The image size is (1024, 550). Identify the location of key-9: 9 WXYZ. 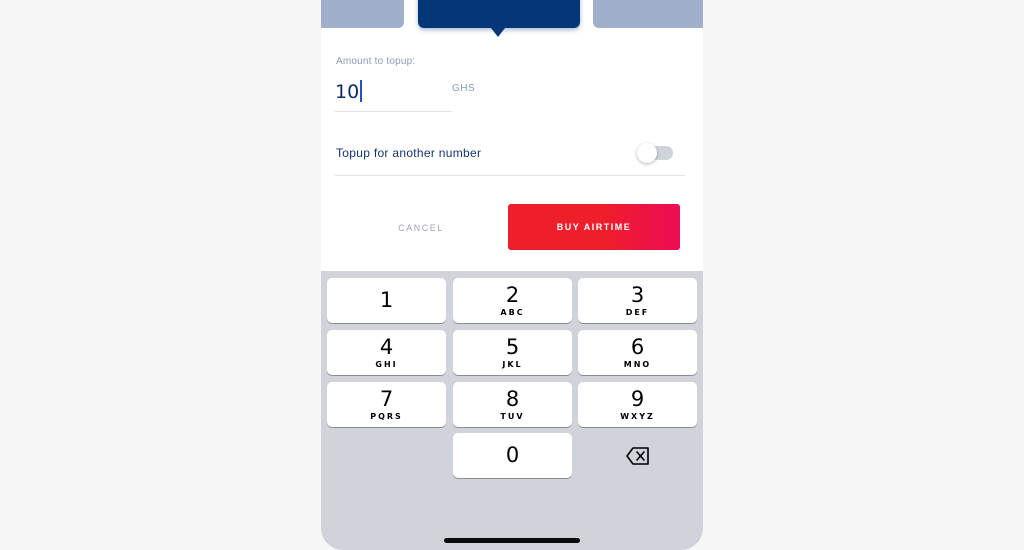
(637, 404).